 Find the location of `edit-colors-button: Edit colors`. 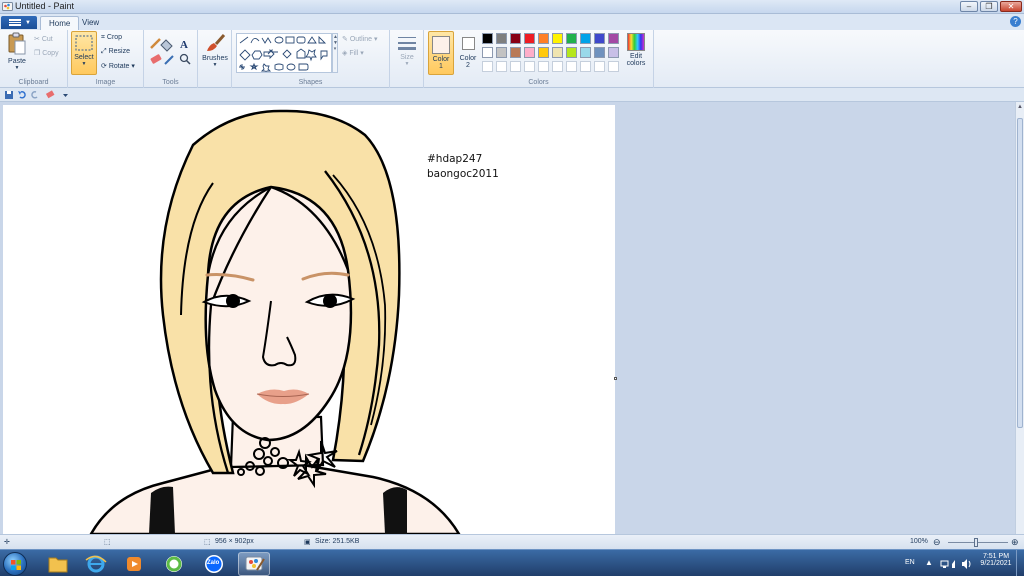

edit-colors-button: Edit colors is located at coordinates (636, 49).